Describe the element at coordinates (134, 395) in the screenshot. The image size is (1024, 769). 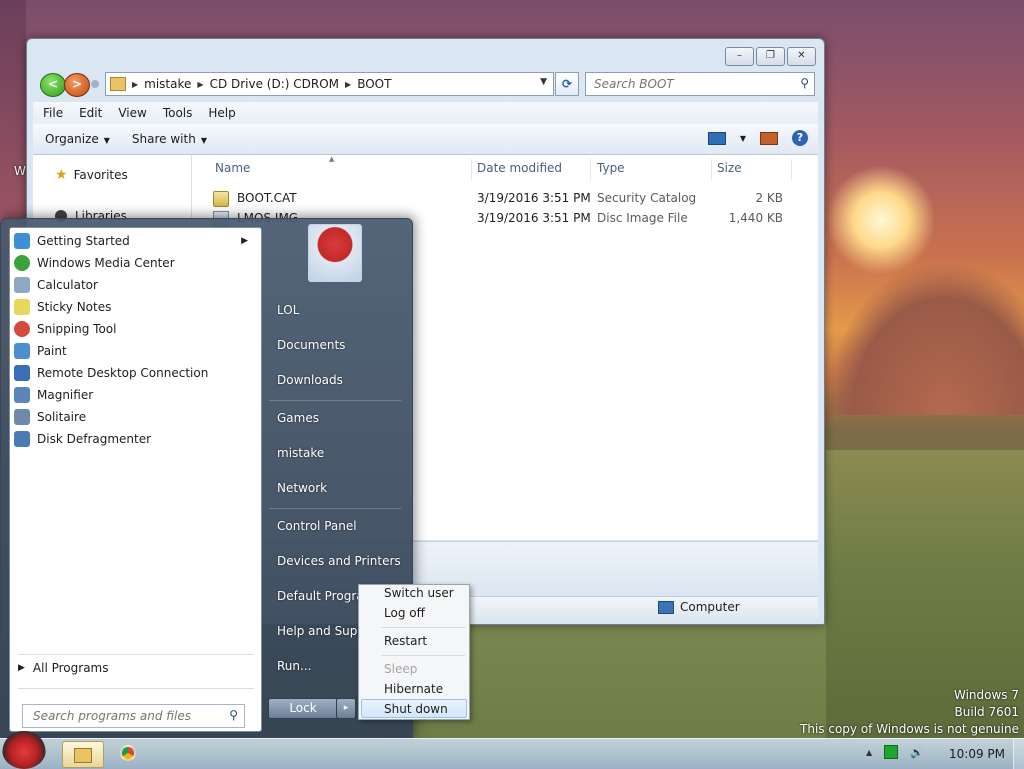
I see `program-magnifier: Magnifier` at that location.